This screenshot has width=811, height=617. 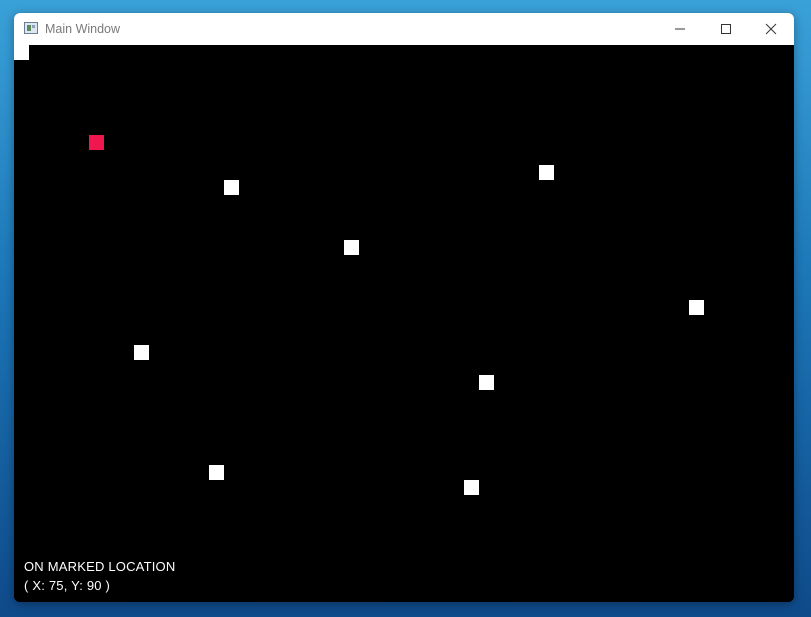 I want to click on status-message: ON MARKED LOCATION, so click(x=100, y=566).